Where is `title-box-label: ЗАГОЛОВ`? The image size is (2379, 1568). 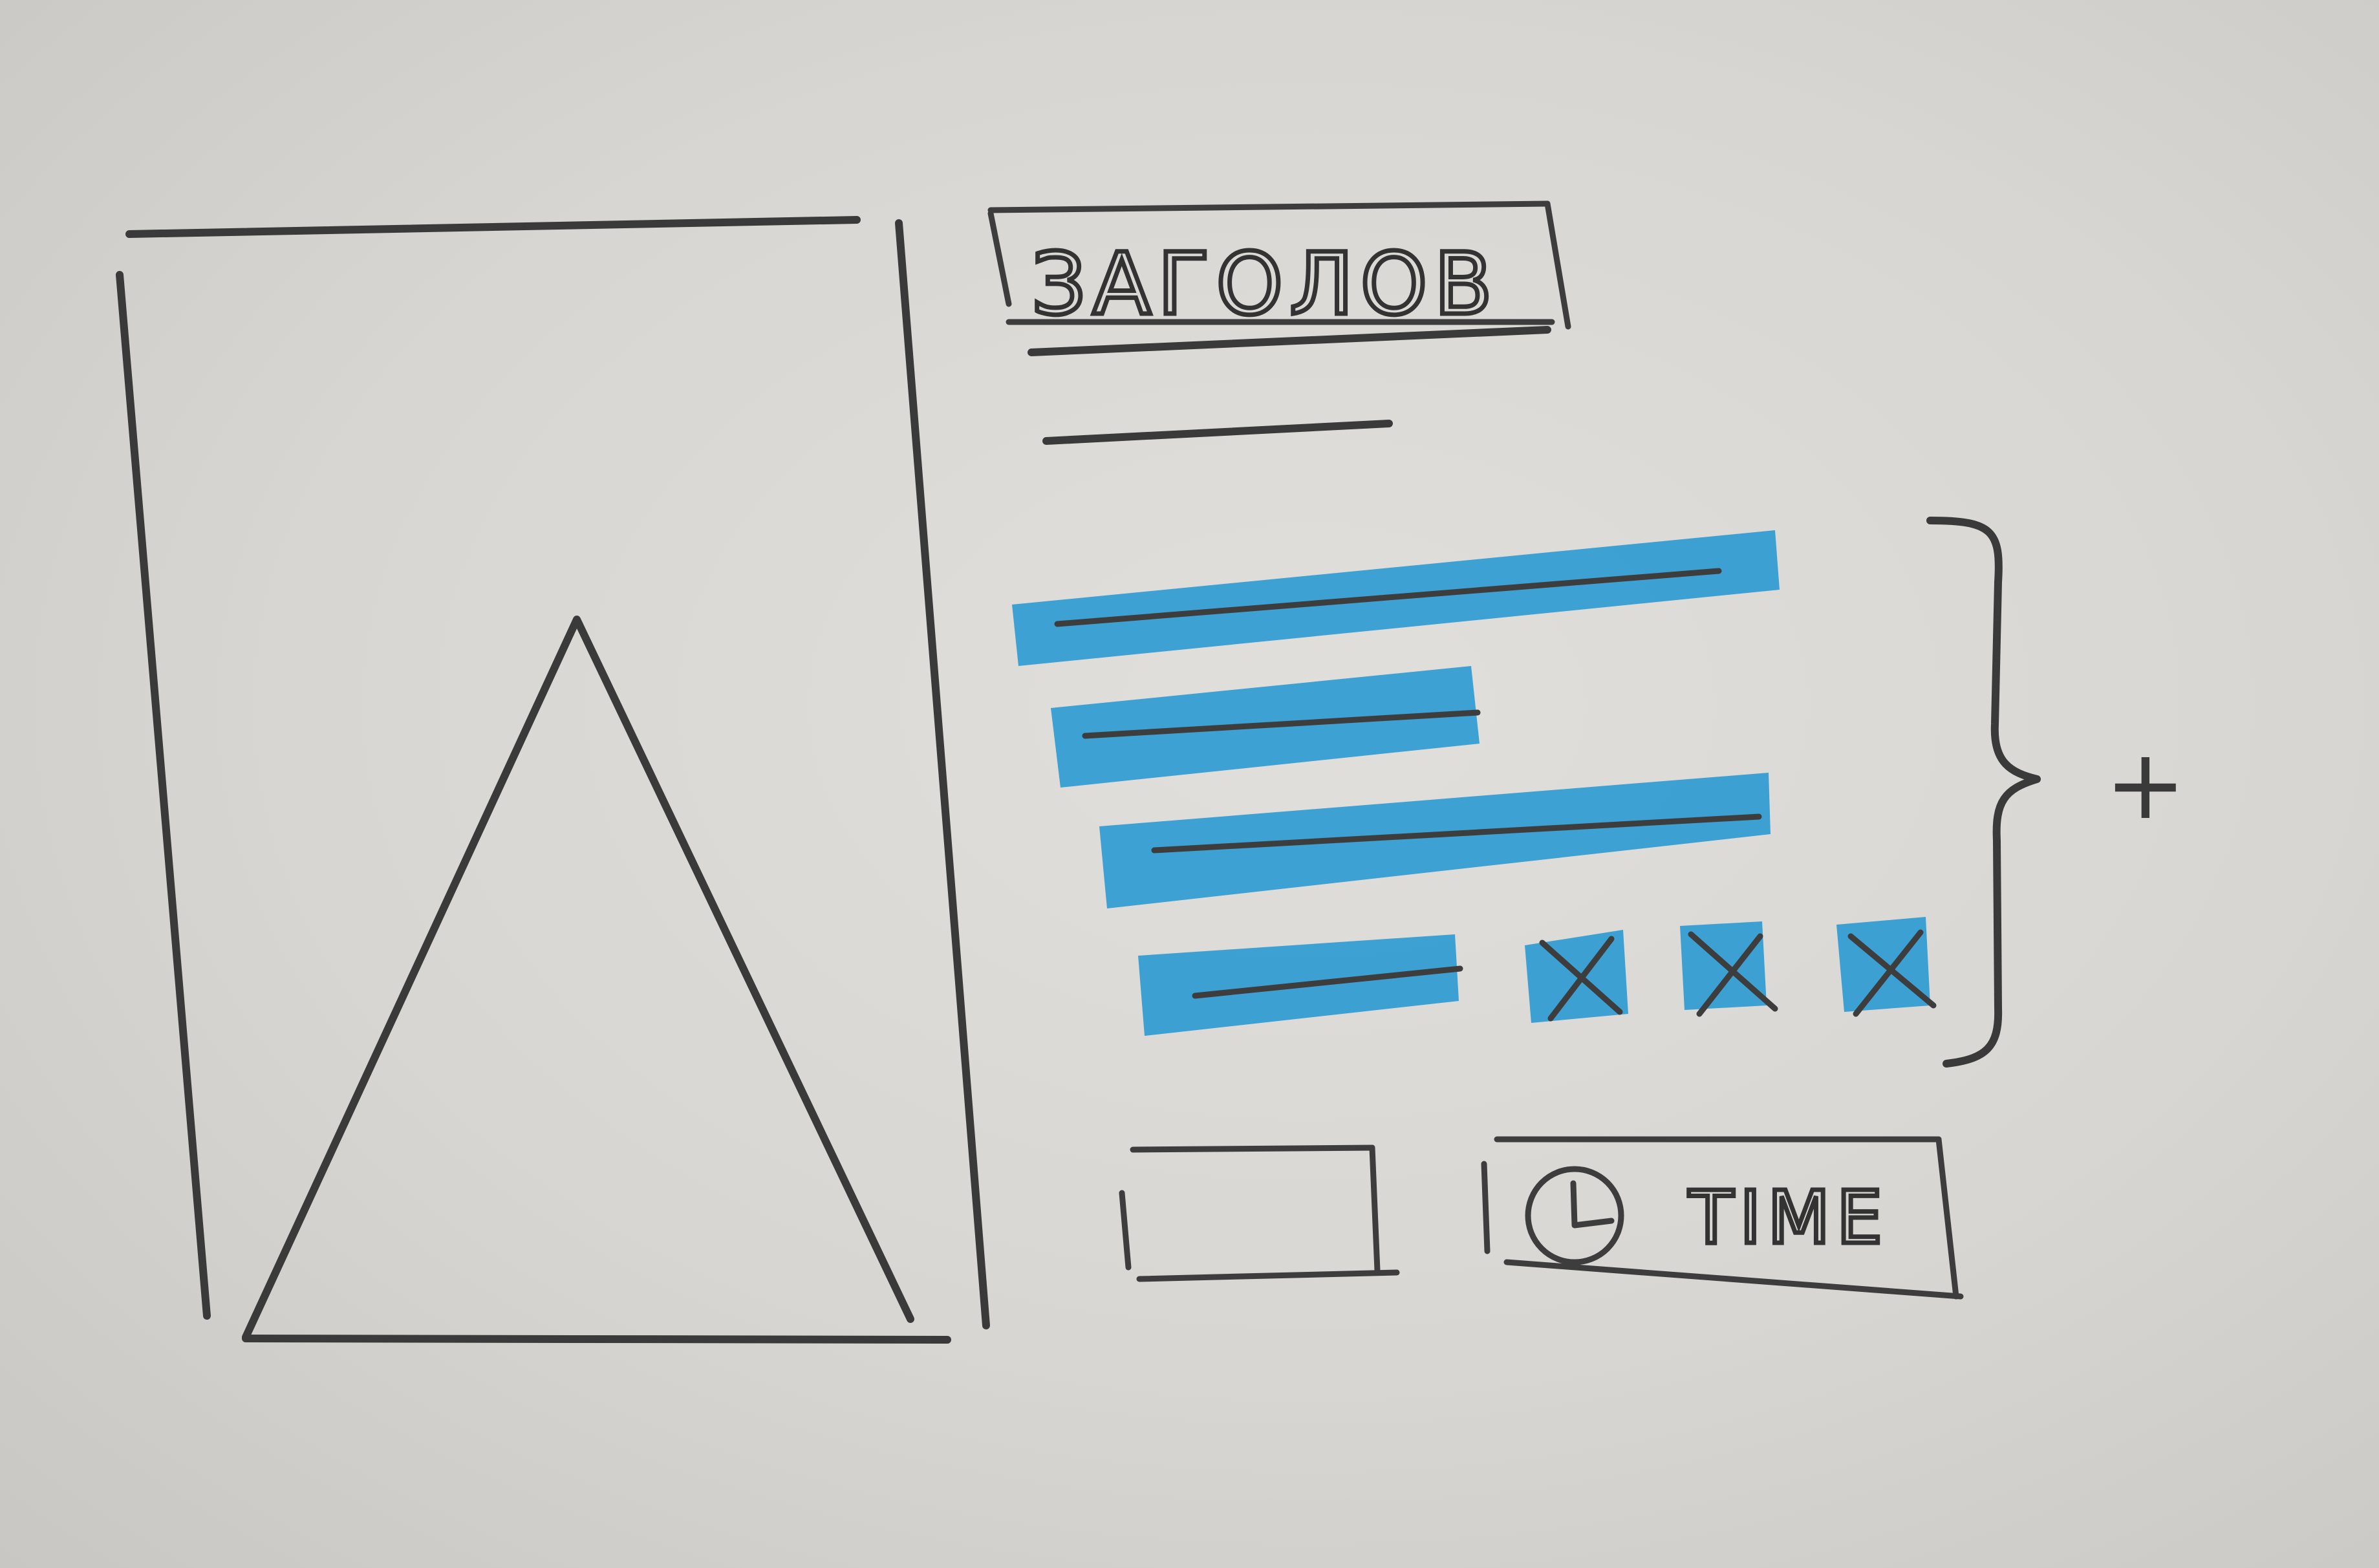 title-box-label: ЗАГОЛОВ is located at coordinates (1265, 284).